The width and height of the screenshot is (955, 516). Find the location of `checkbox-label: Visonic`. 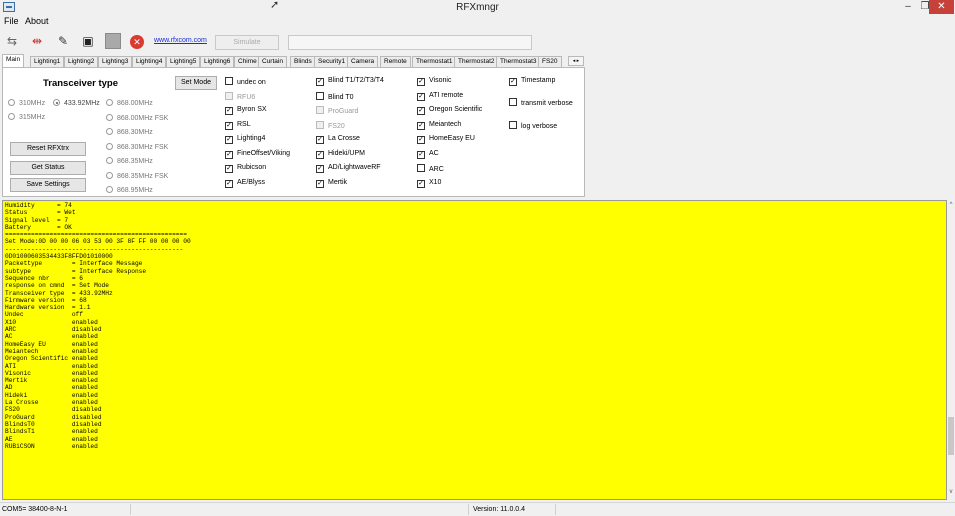

checkbox-label: Visonic is located at coordinates (440, 80).